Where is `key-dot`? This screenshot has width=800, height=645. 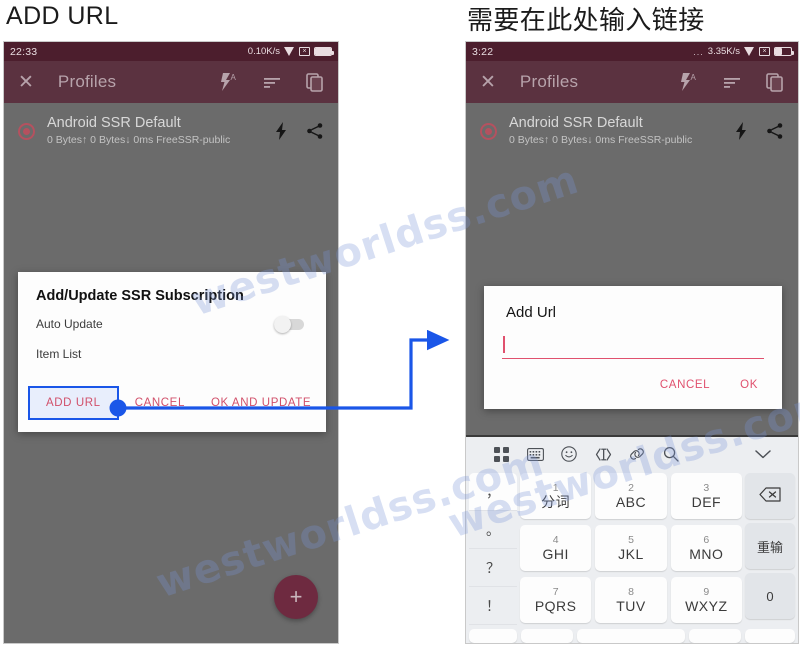
key-dot is located at coordinates (715, 636).